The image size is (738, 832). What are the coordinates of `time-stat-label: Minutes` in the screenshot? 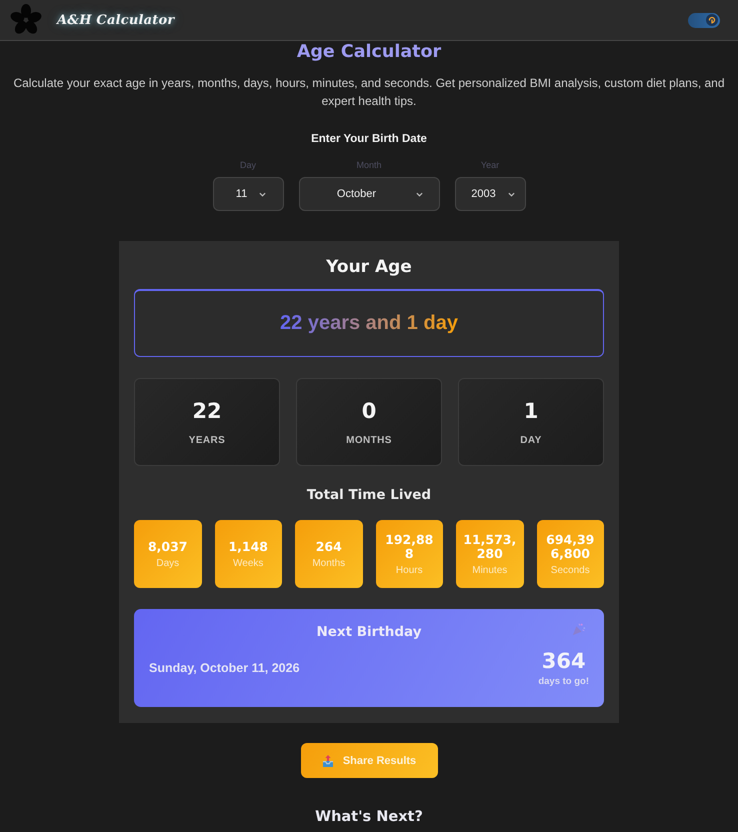 It's located at (490, 570).